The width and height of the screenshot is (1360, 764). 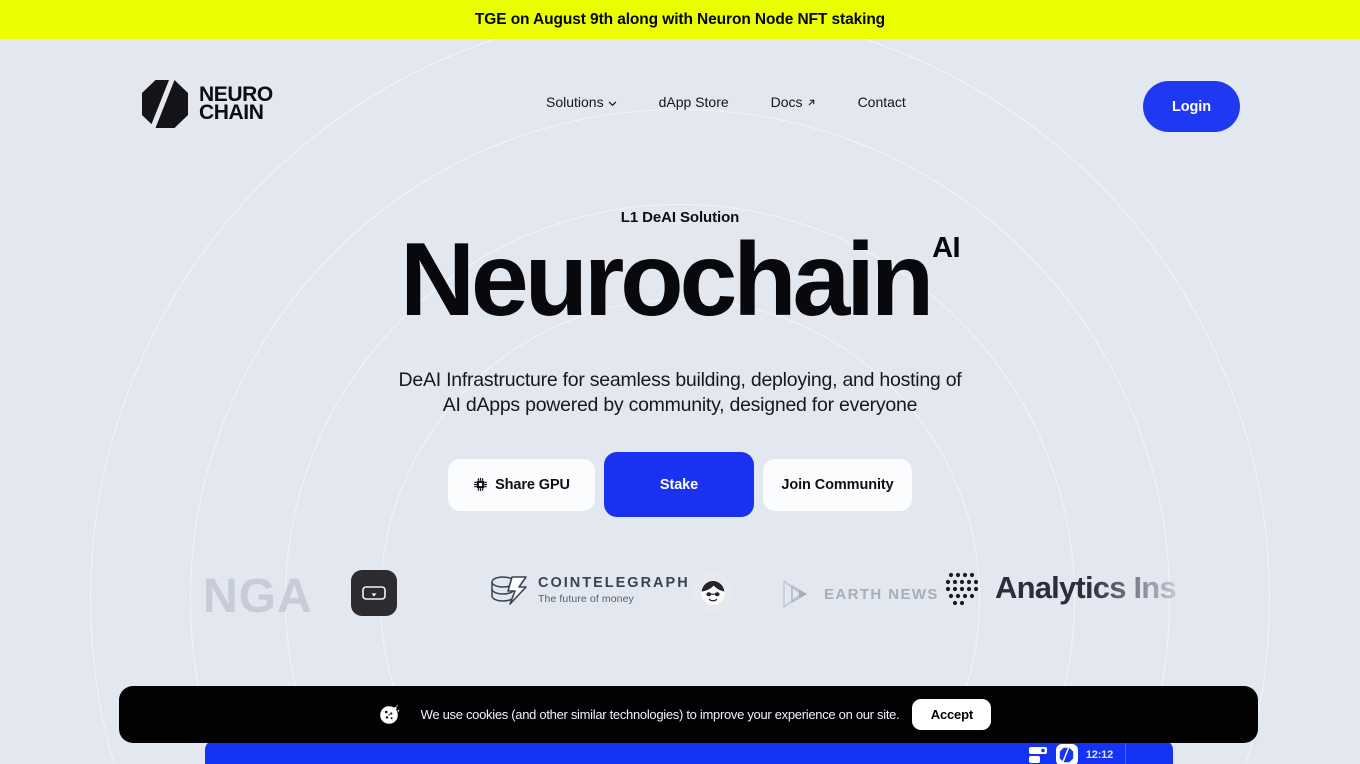 I want to click on bottom-preview-time: 12:12, so click(x=1099, y=755).